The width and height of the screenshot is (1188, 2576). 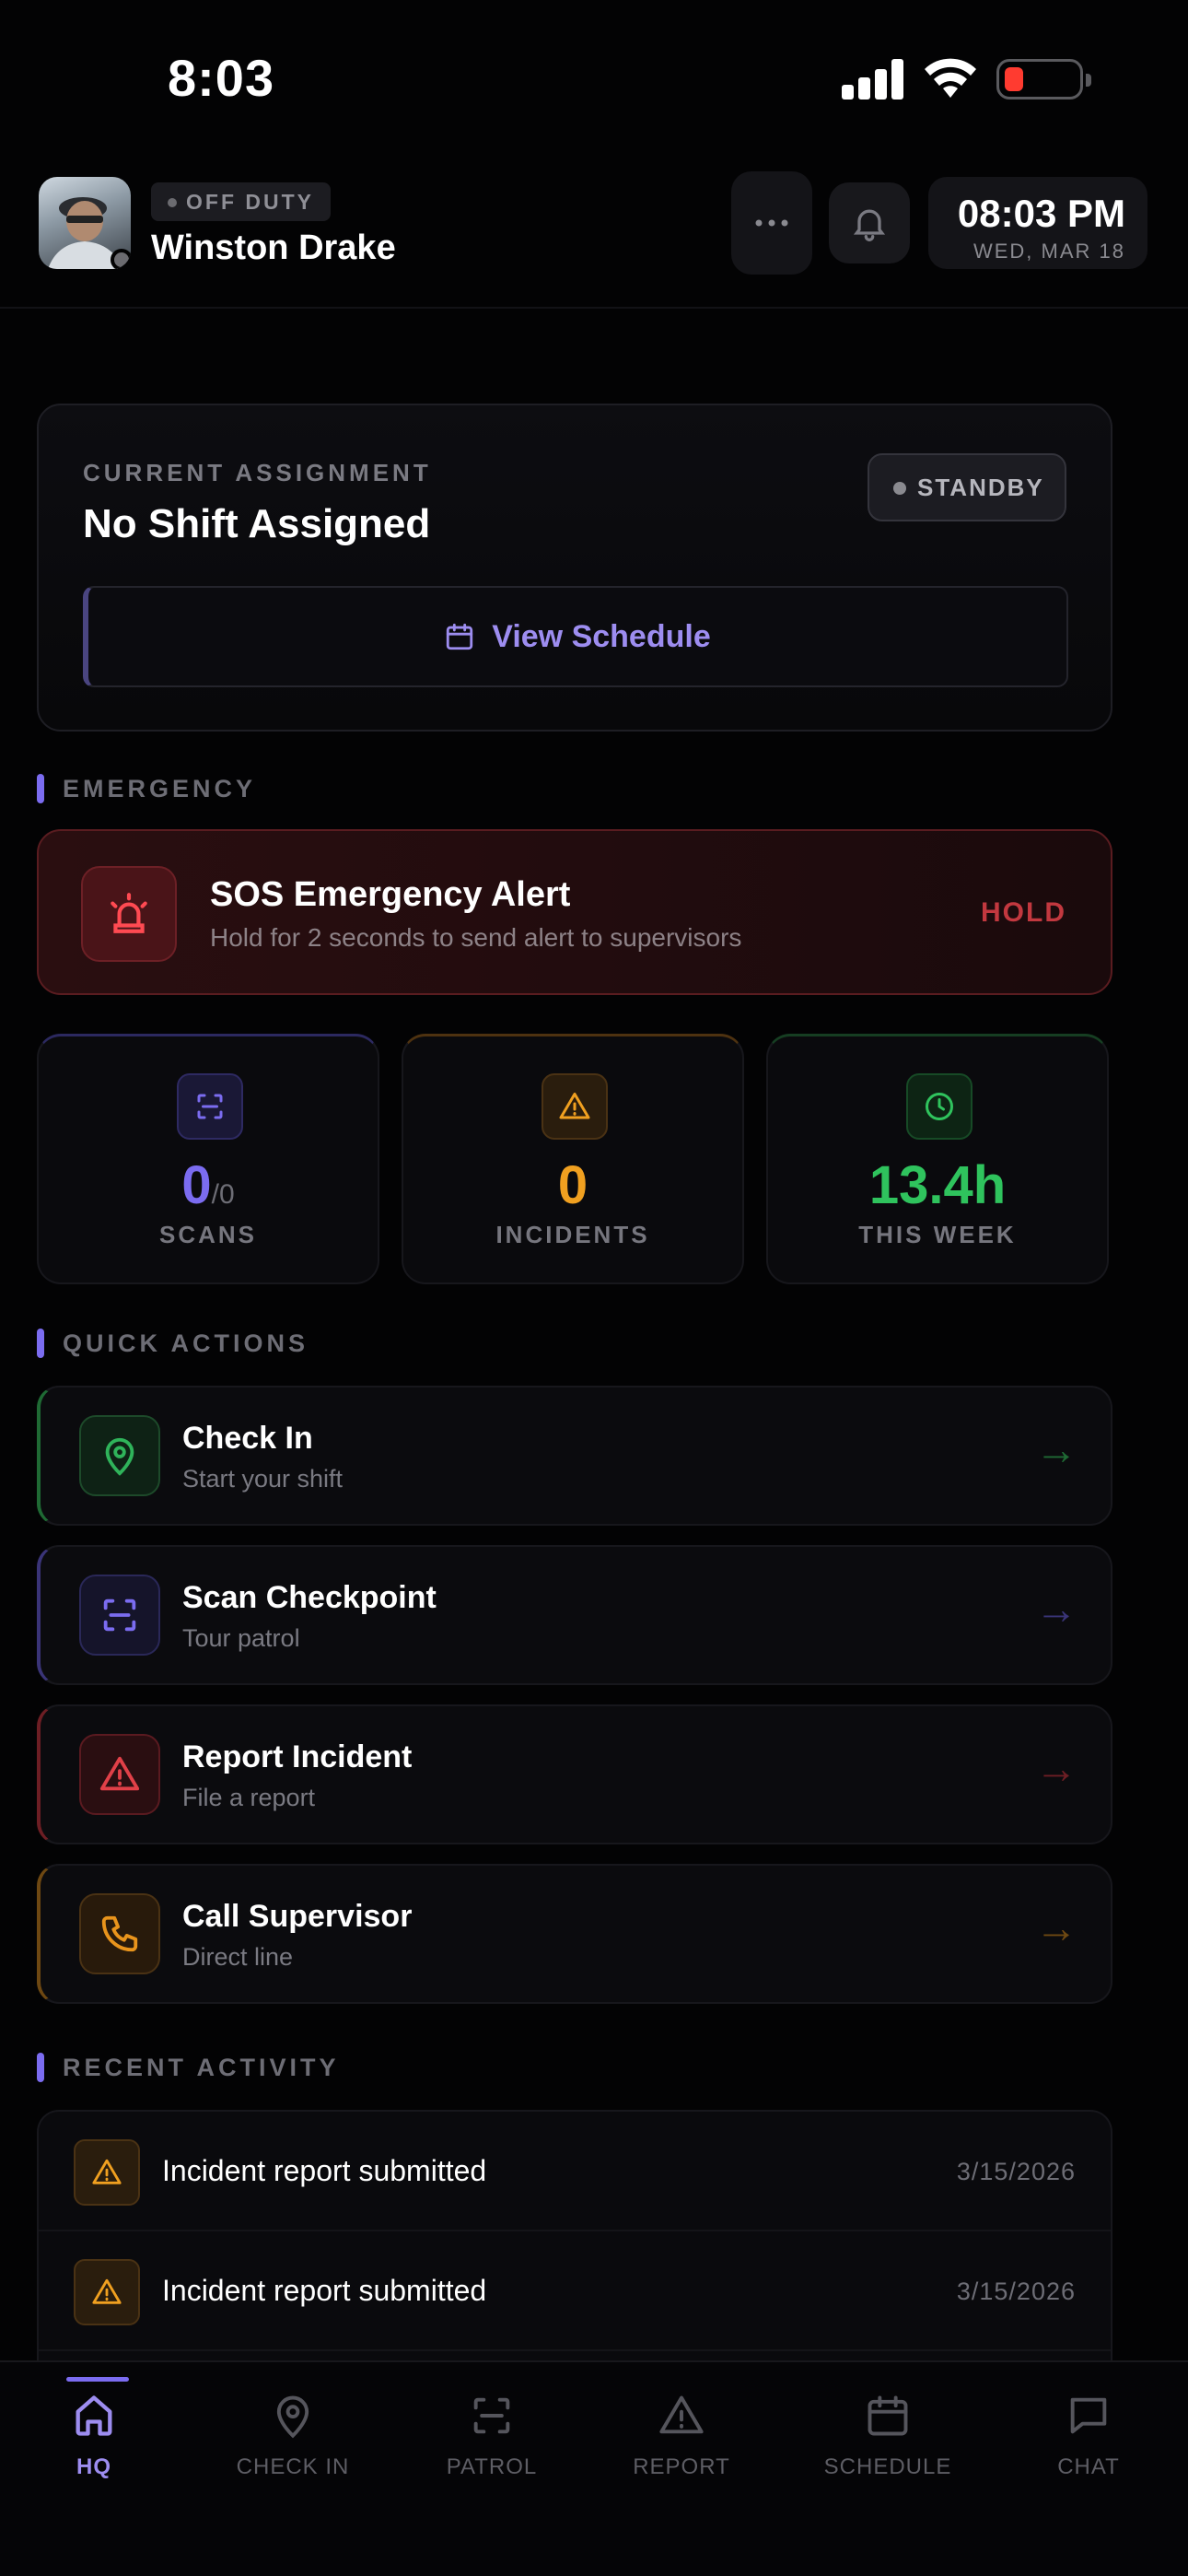 I want to click on bell-icon, so click(x=869, y=225).